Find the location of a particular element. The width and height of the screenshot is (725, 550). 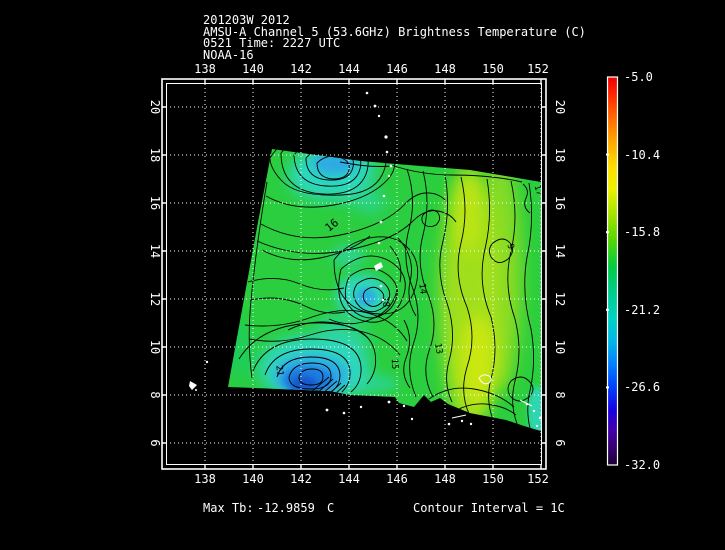

warm-core-south is located at coordinates (478, 362).